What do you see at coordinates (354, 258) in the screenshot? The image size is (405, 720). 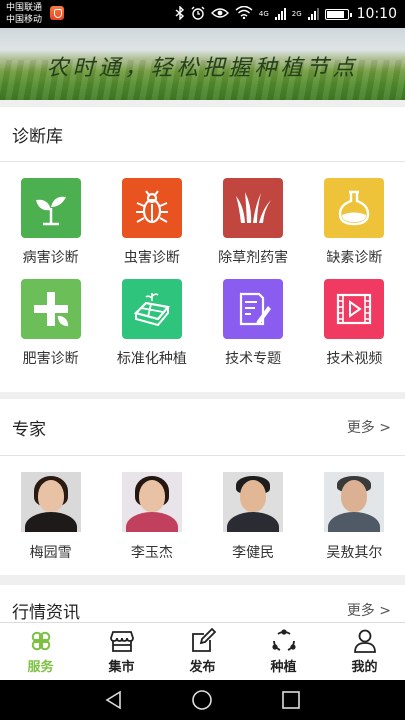 I see `diag-item-label: 缺素诊断` at bounding box center [354, 258].